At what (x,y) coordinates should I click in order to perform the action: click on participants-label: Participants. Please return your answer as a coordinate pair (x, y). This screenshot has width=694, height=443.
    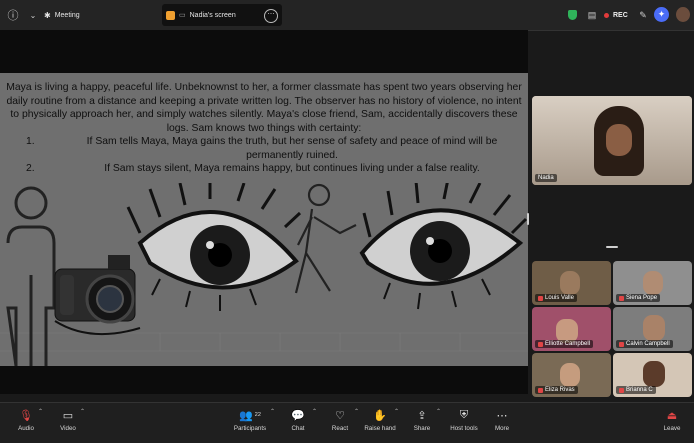
    Looking at the image, I should click on (250, 428).